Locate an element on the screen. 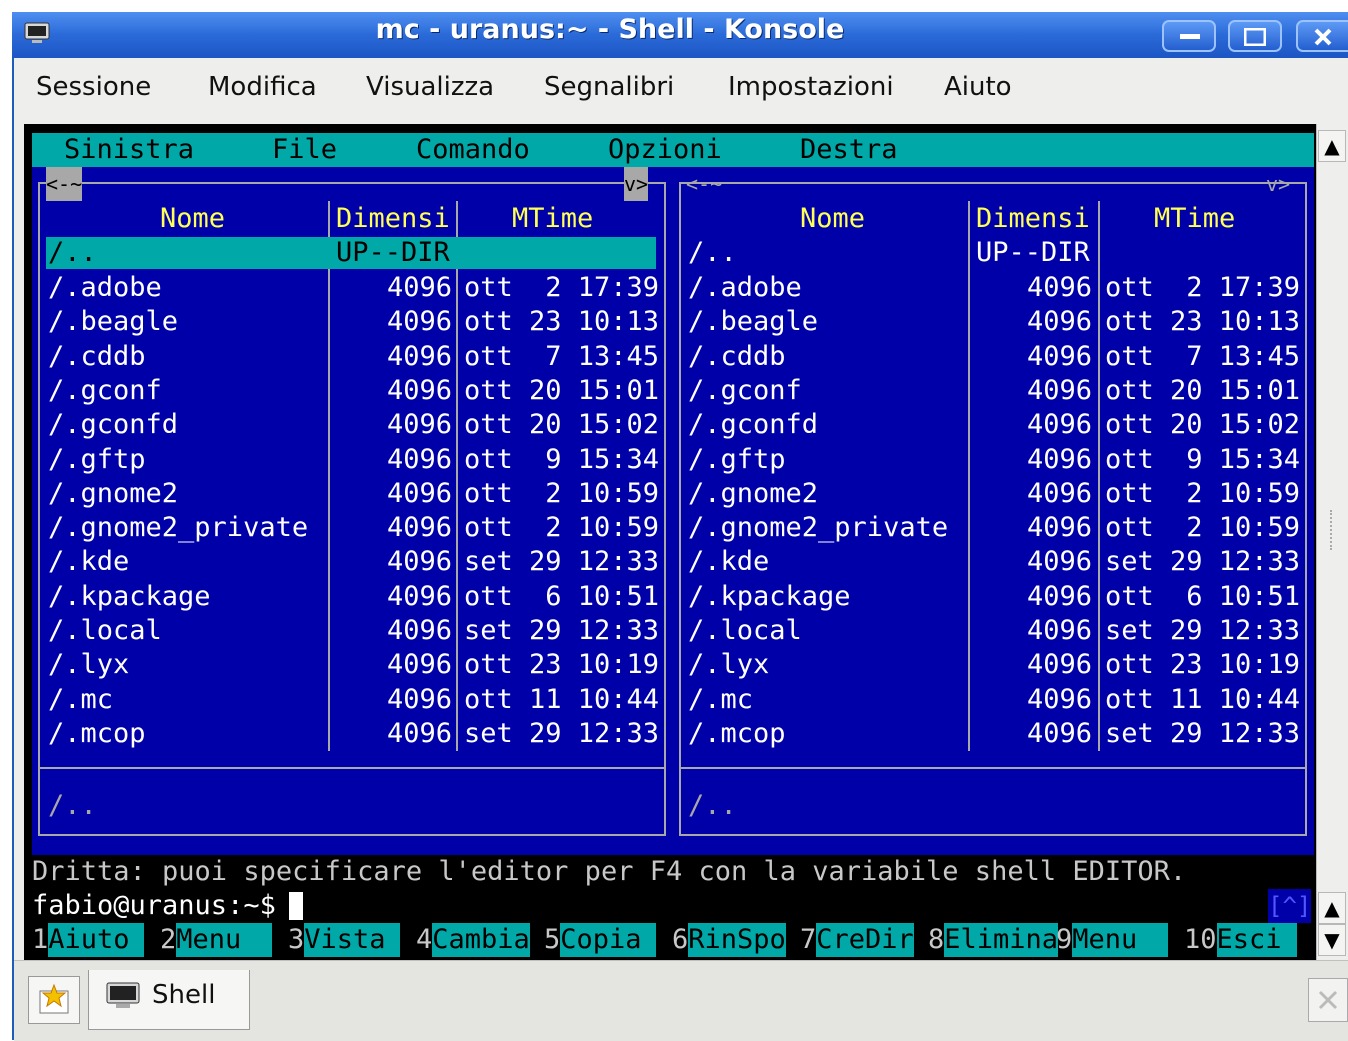 This screenshot has width=1348, height=1041. tab-shell-label: Shell is located at coordinates (183, 995).